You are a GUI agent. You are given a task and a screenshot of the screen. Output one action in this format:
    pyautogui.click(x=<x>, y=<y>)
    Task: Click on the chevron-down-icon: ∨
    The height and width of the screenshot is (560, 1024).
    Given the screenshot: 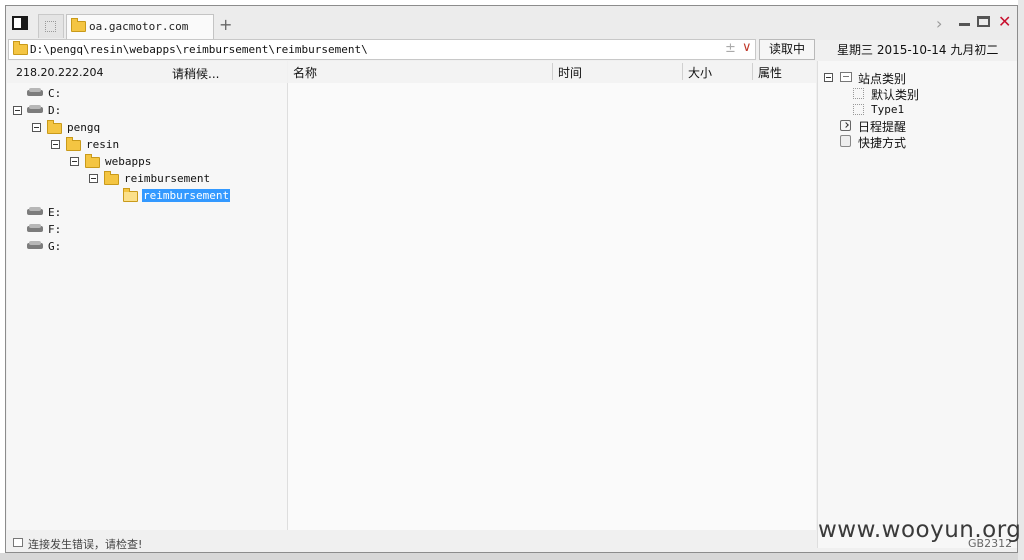 What is the action you would take?
    pyautogui.click(x=747, y=47)
    